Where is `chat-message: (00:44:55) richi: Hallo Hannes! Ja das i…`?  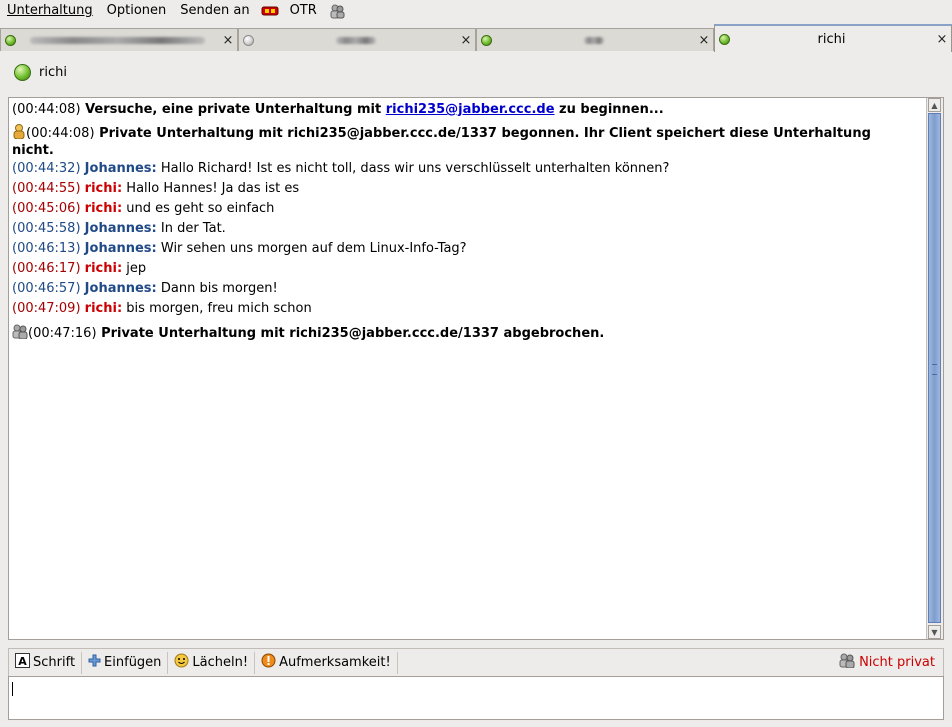 chat-message: (00:44:55) richi: Hallo Hannes! Ja das i… is located at coordinates (155, 188).